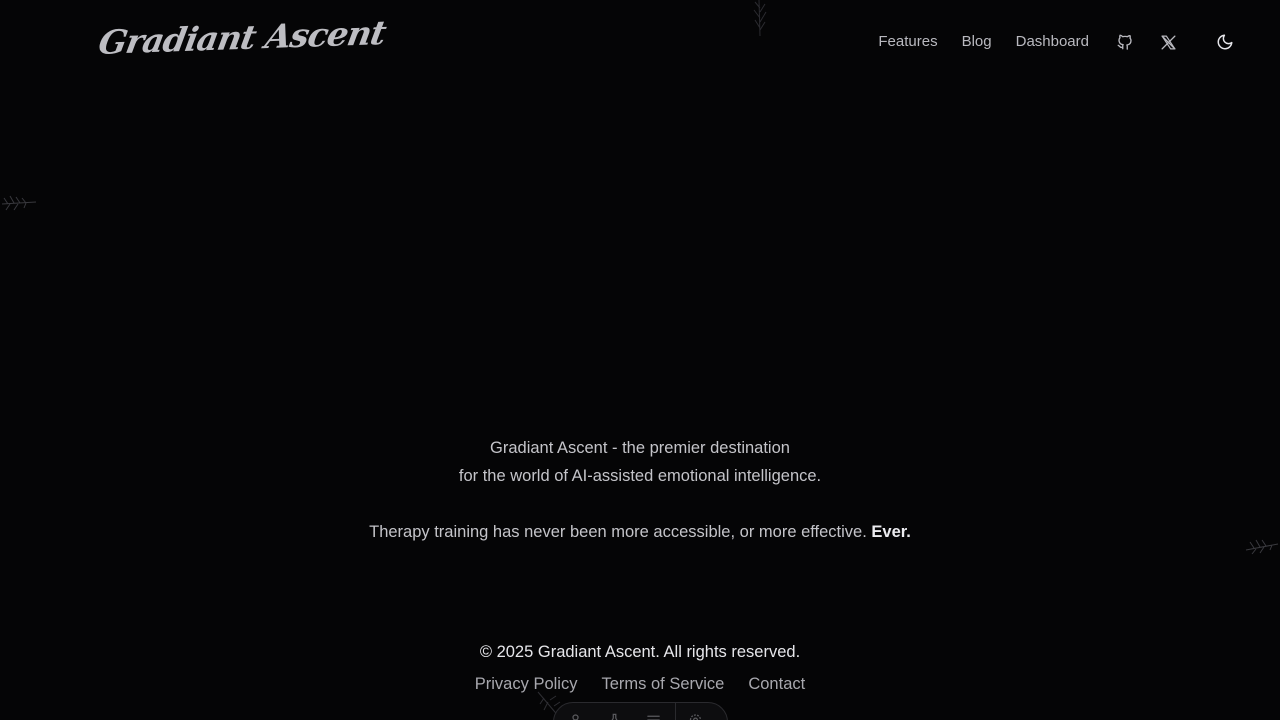 This screenshot has height=720, width=1280. What do you see at coordinates (662, 684) in the screenshot?
I see `footer-link-terms: Terms of Service` at bounding box center [662, 684].